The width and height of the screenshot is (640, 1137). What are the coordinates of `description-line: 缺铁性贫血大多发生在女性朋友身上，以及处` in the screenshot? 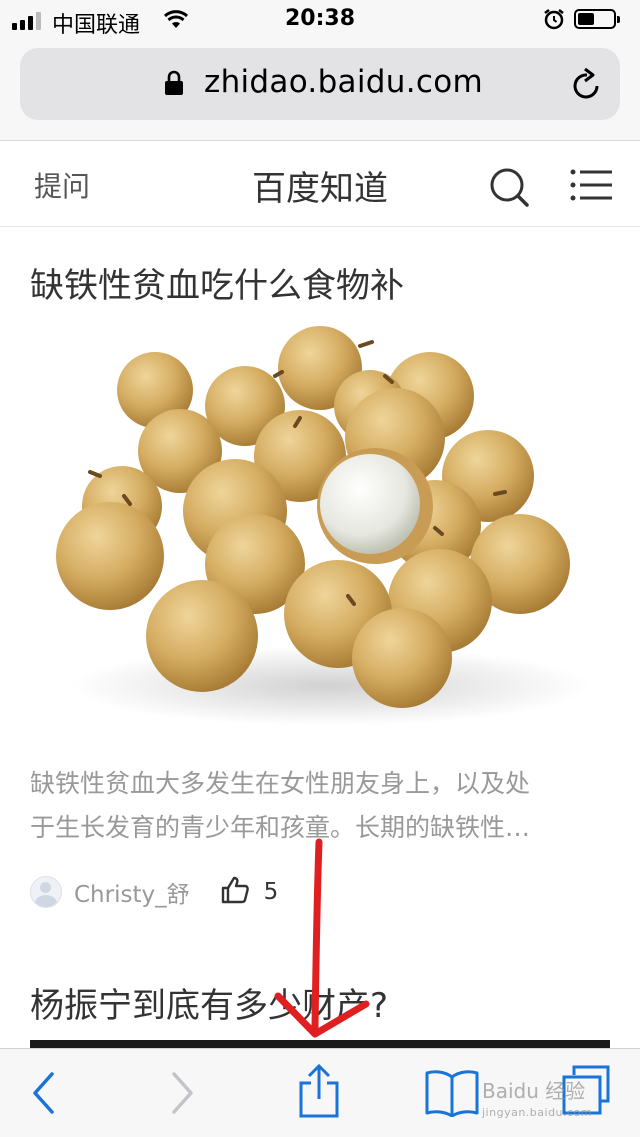 It's located at (280, 783).